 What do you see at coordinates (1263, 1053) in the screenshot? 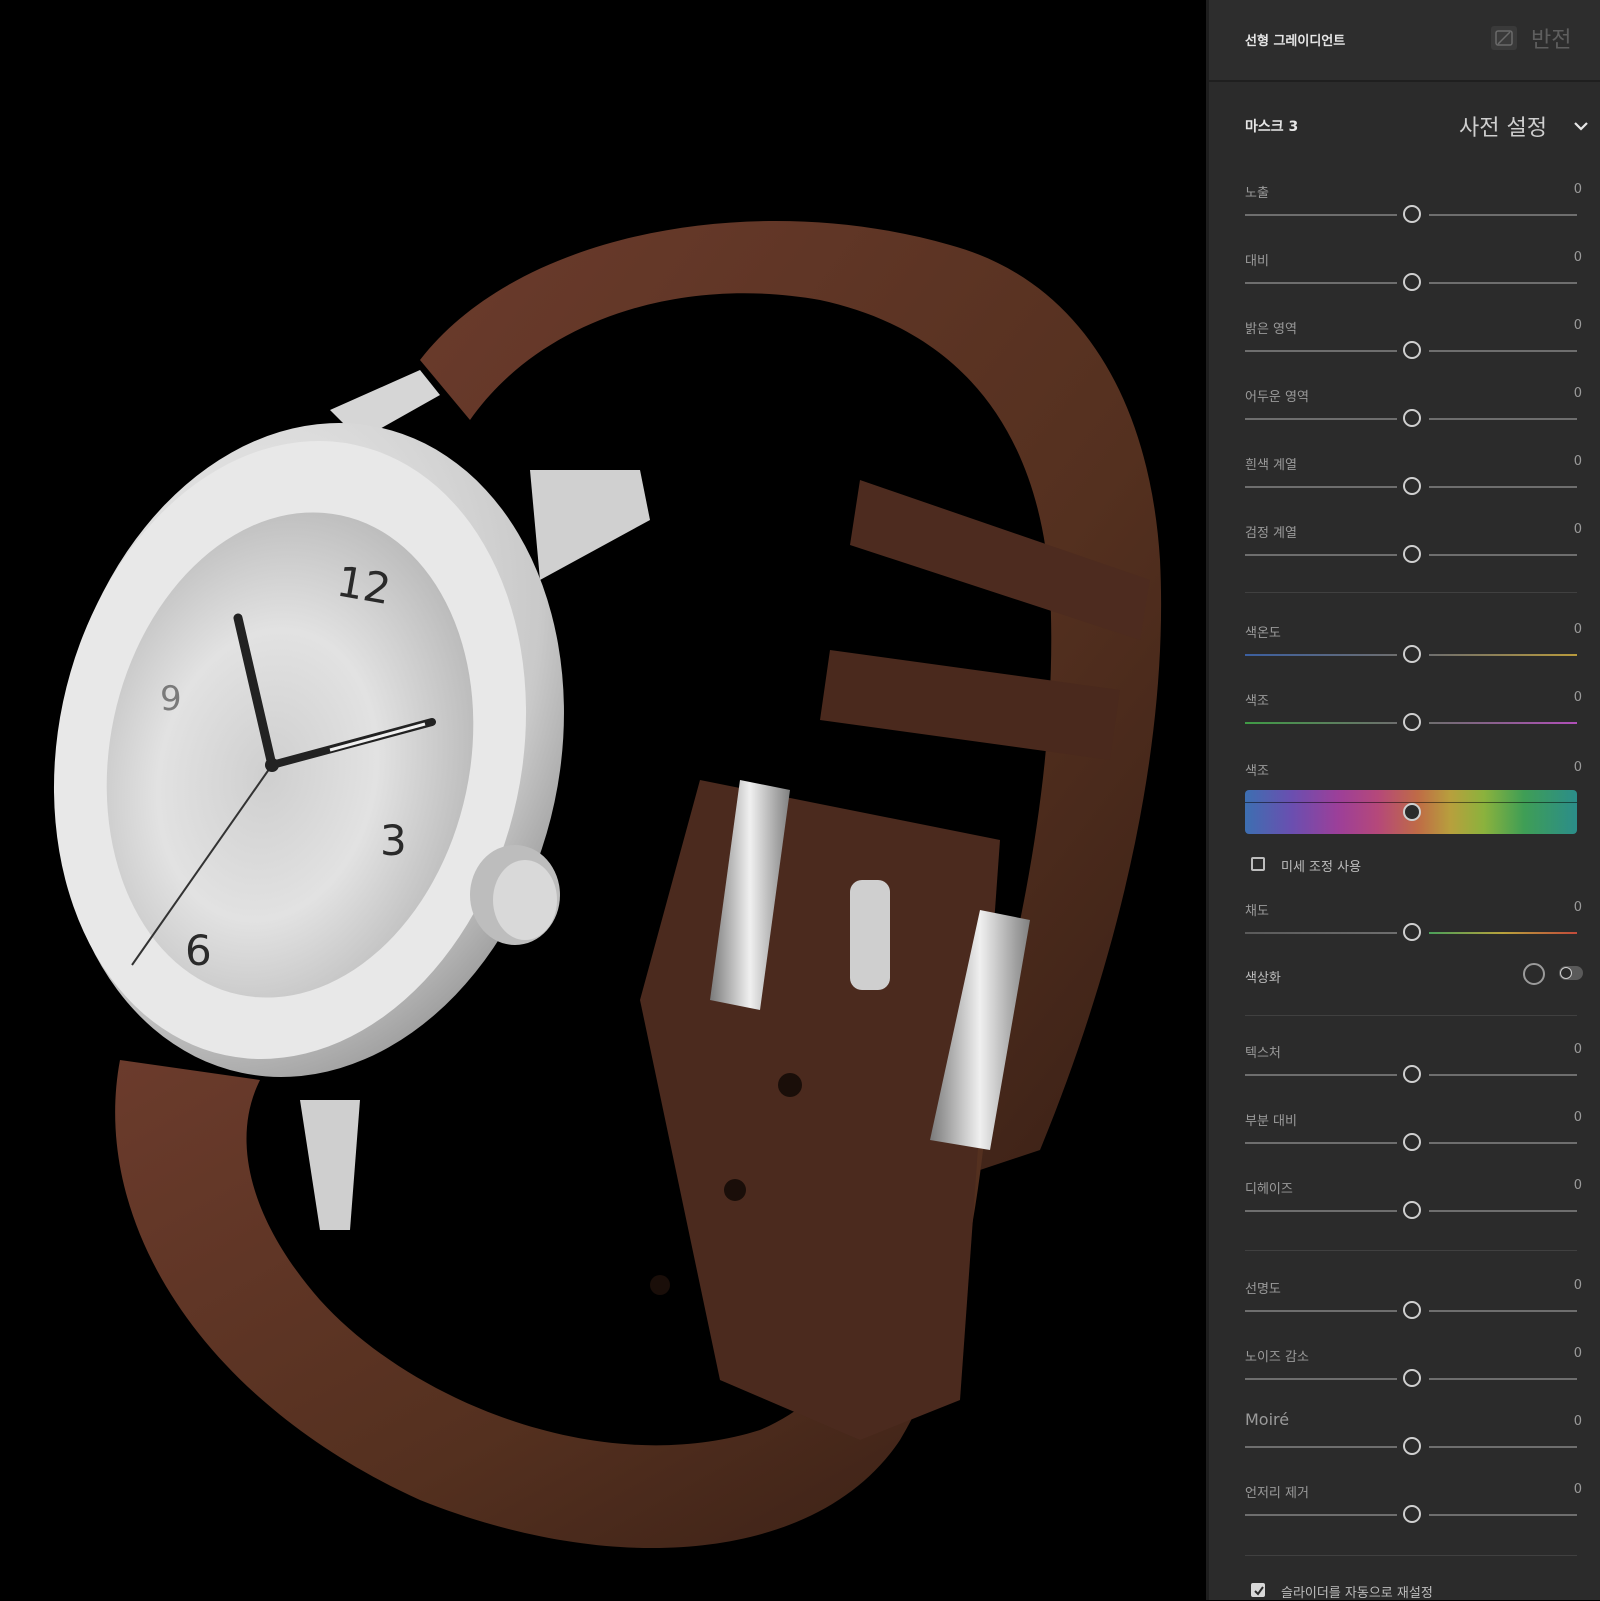
I see `slider-label: 텍스처` at bounding box center [1263, 1053].